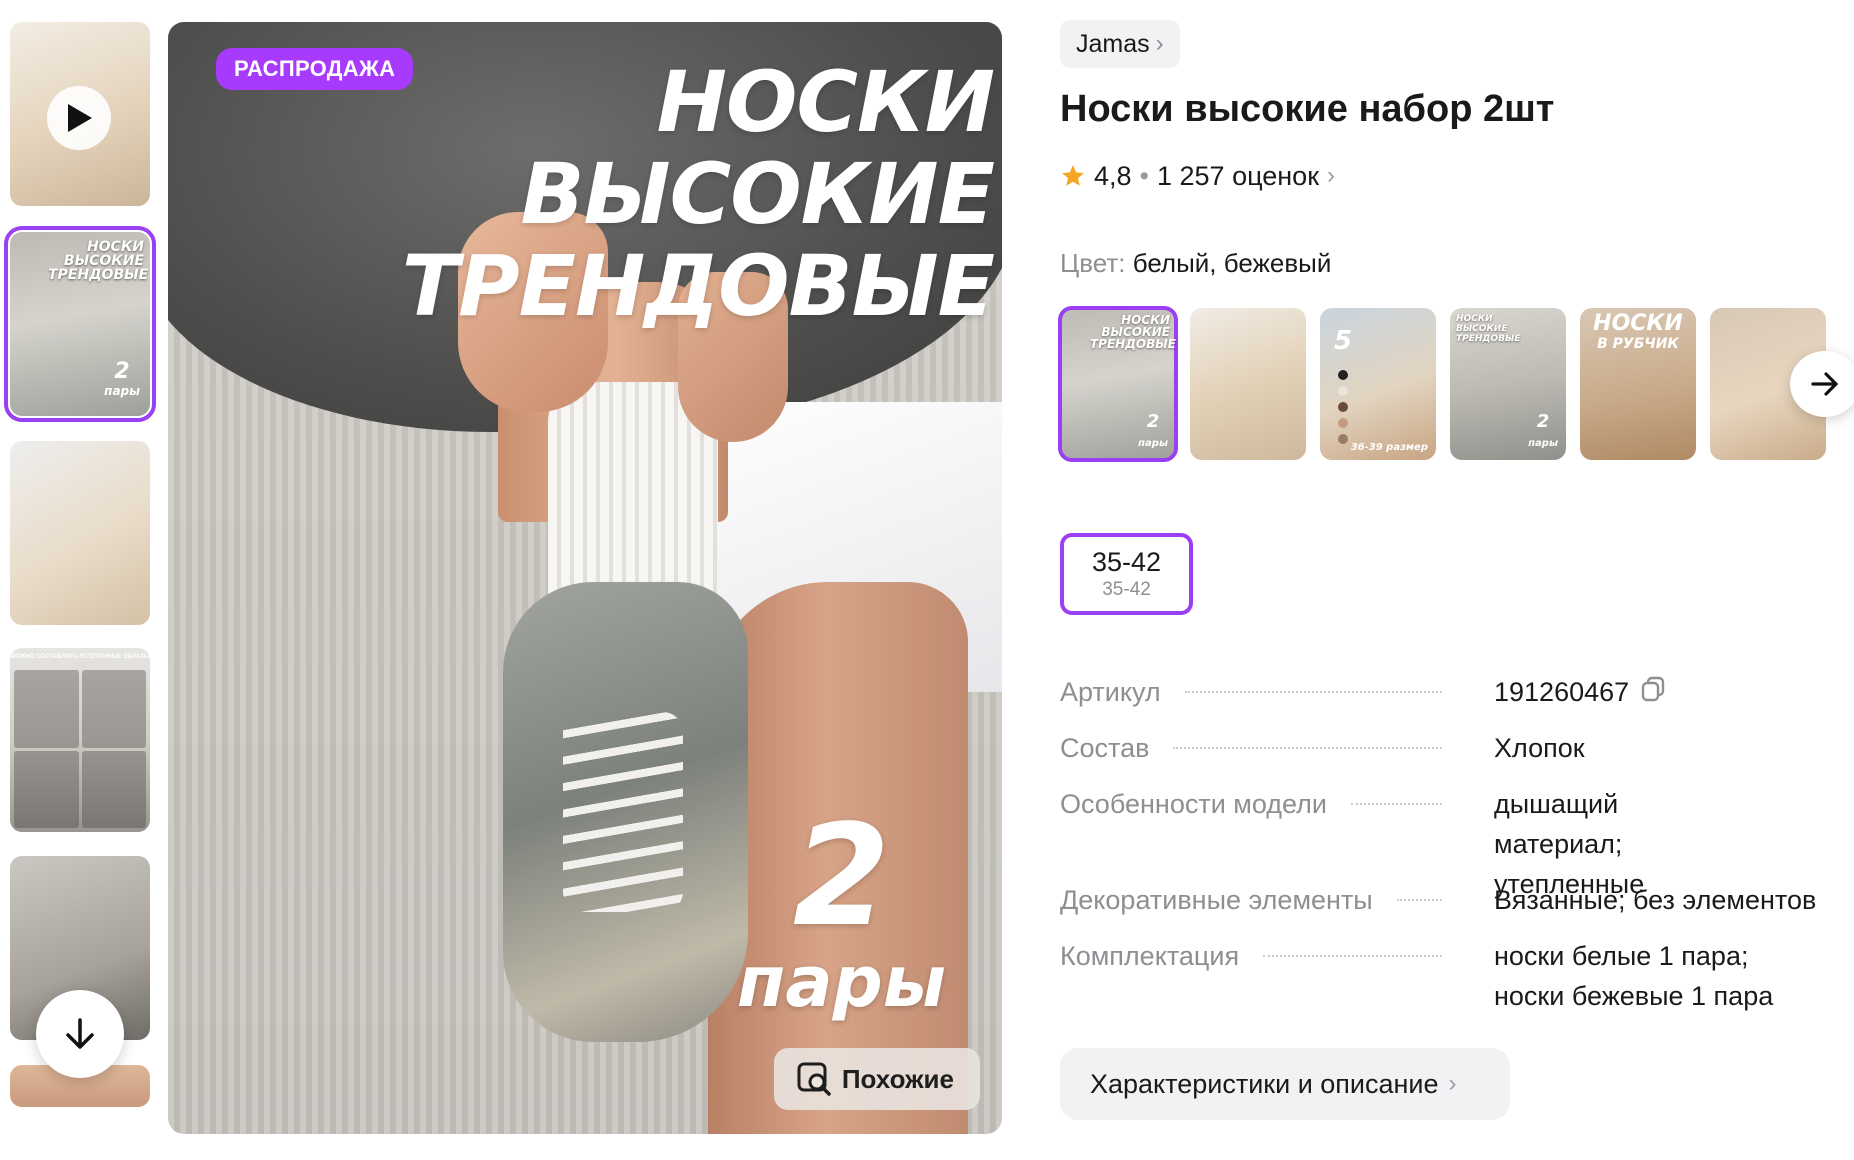 The height and width of the screenshot is (1160, 1854). I want to click on play-icon, so click(79, 118).